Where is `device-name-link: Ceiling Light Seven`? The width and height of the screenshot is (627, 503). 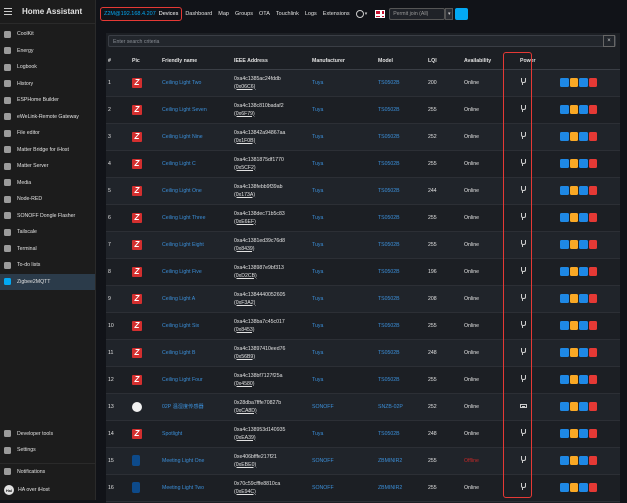 device-name-link: Ceiling Light Seven is located at coordinates (184, 110).